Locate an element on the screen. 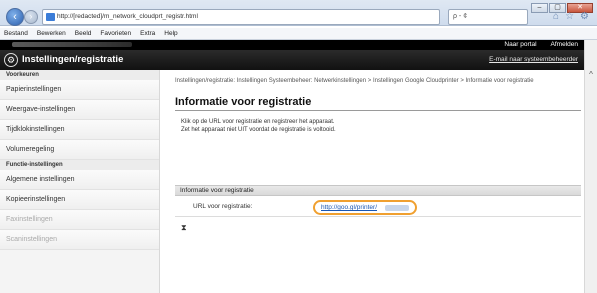  search-box: ρ - ¢ is located at coordinates (488, 17).